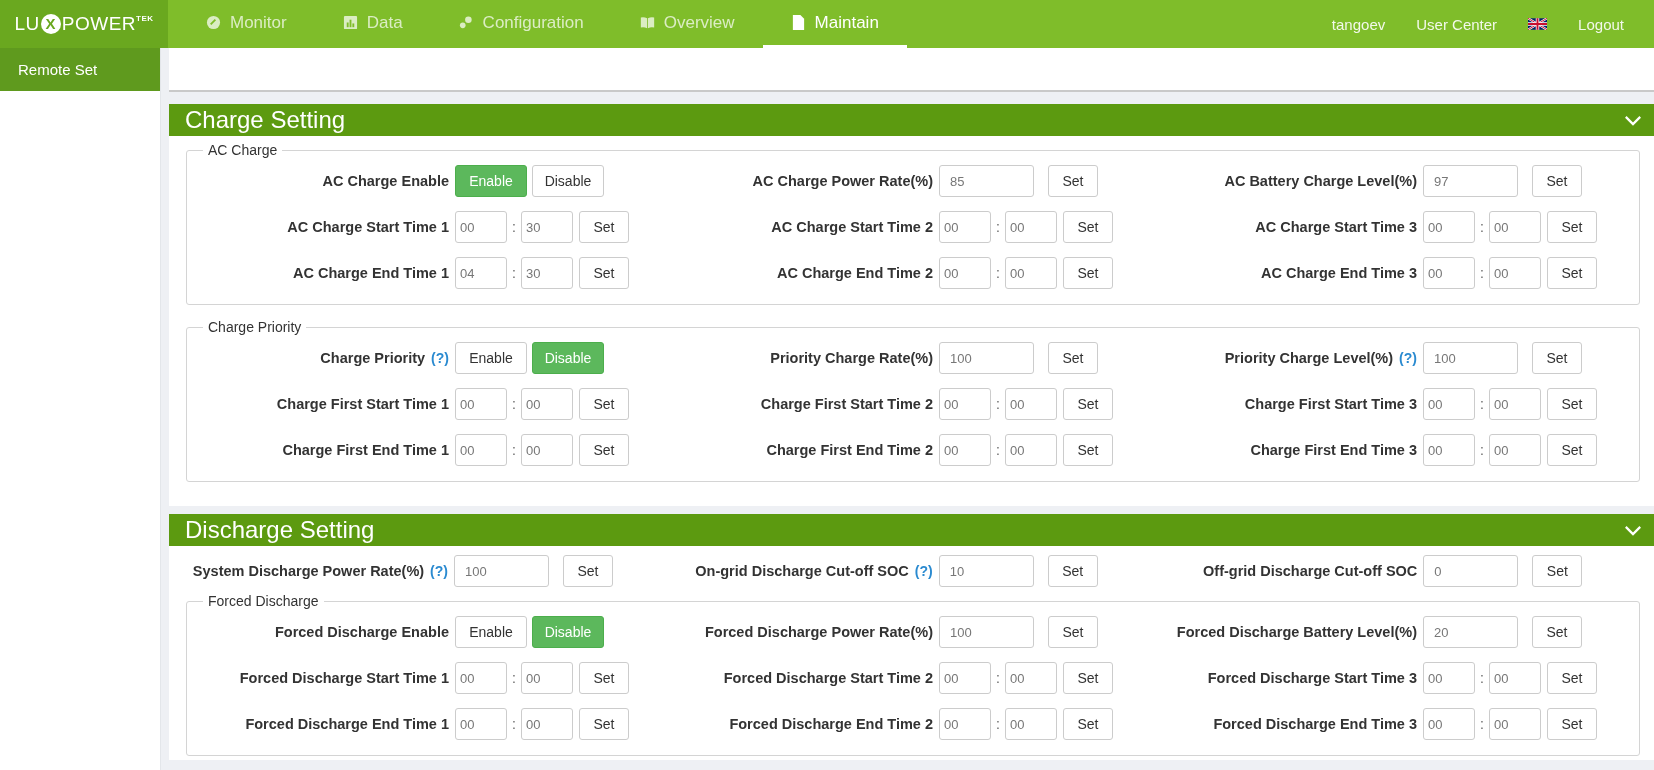  I want to click on number-field: 20, so click(1470, 632).